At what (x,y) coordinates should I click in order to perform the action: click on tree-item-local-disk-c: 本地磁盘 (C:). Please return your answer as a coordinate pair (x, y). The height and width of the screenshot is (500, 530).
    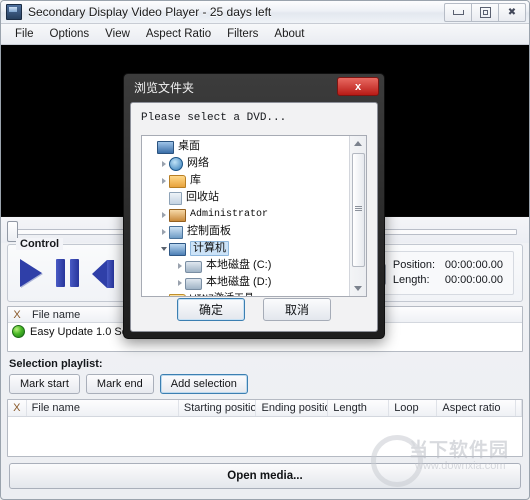
    Looking at the image, I should click on (246, 265).